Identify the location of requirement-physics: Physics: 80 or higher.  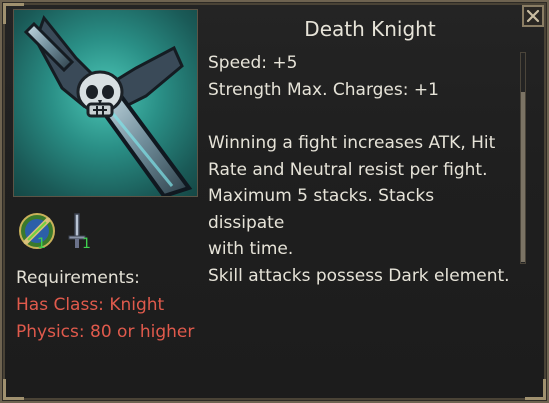
(105, 332).